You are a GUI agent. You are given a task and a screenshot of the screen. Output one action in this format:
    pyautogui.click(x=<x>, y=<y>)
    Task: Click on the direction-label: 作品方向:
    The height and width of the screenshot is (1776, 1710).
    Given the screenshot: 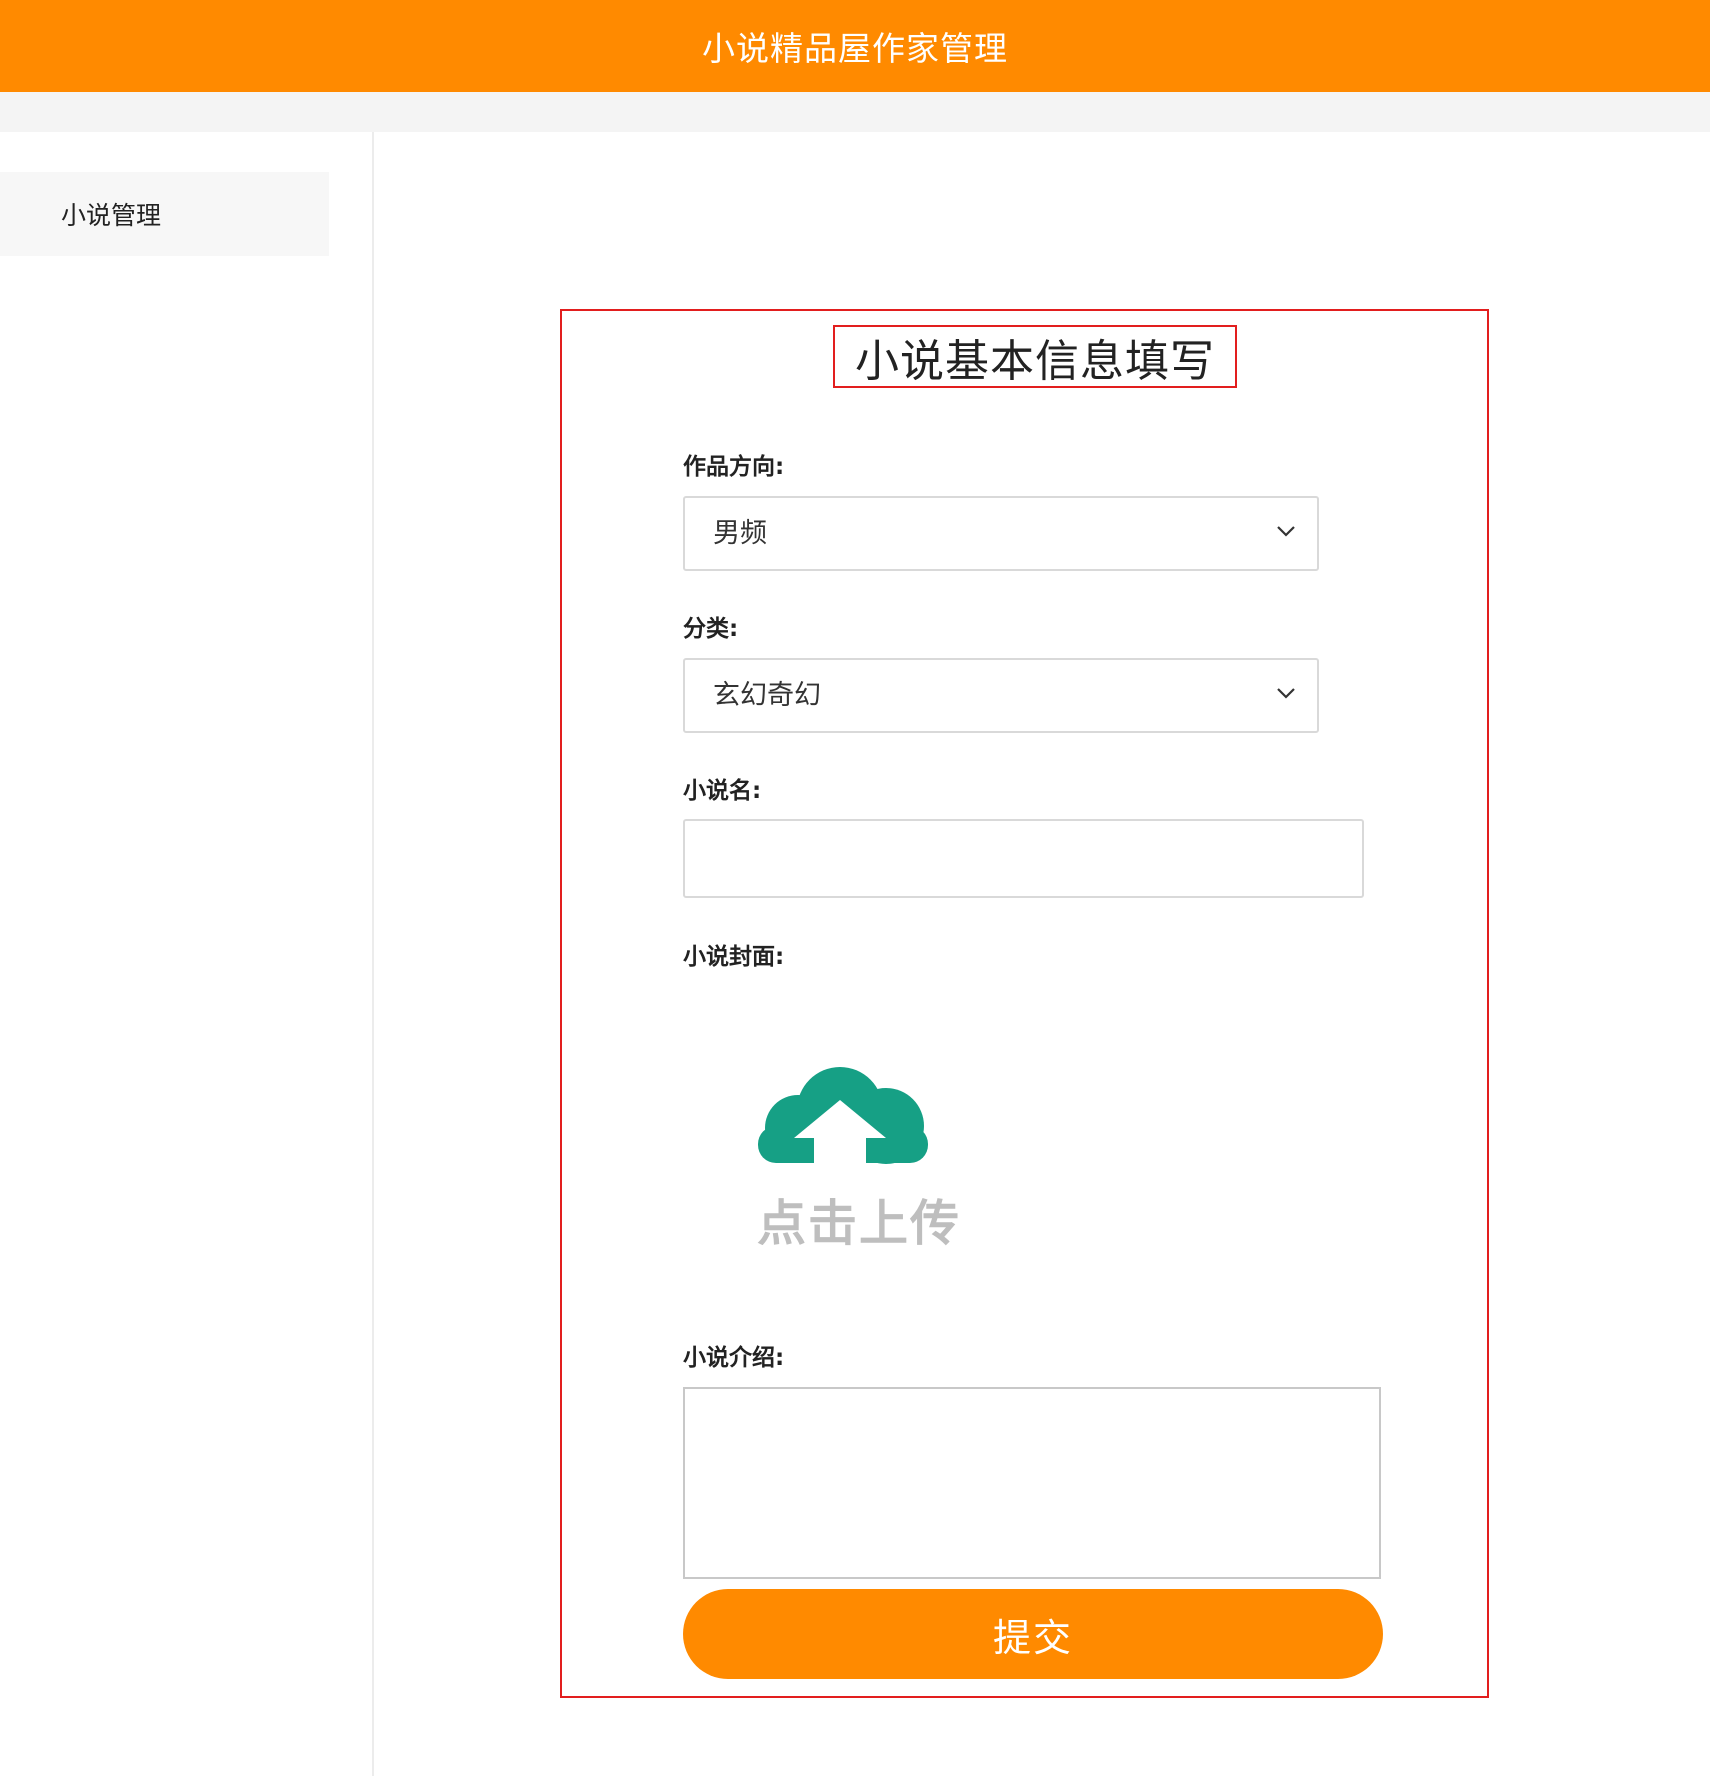 What is the action you would take?
    pyautogui.click(x=734, y=467)
    